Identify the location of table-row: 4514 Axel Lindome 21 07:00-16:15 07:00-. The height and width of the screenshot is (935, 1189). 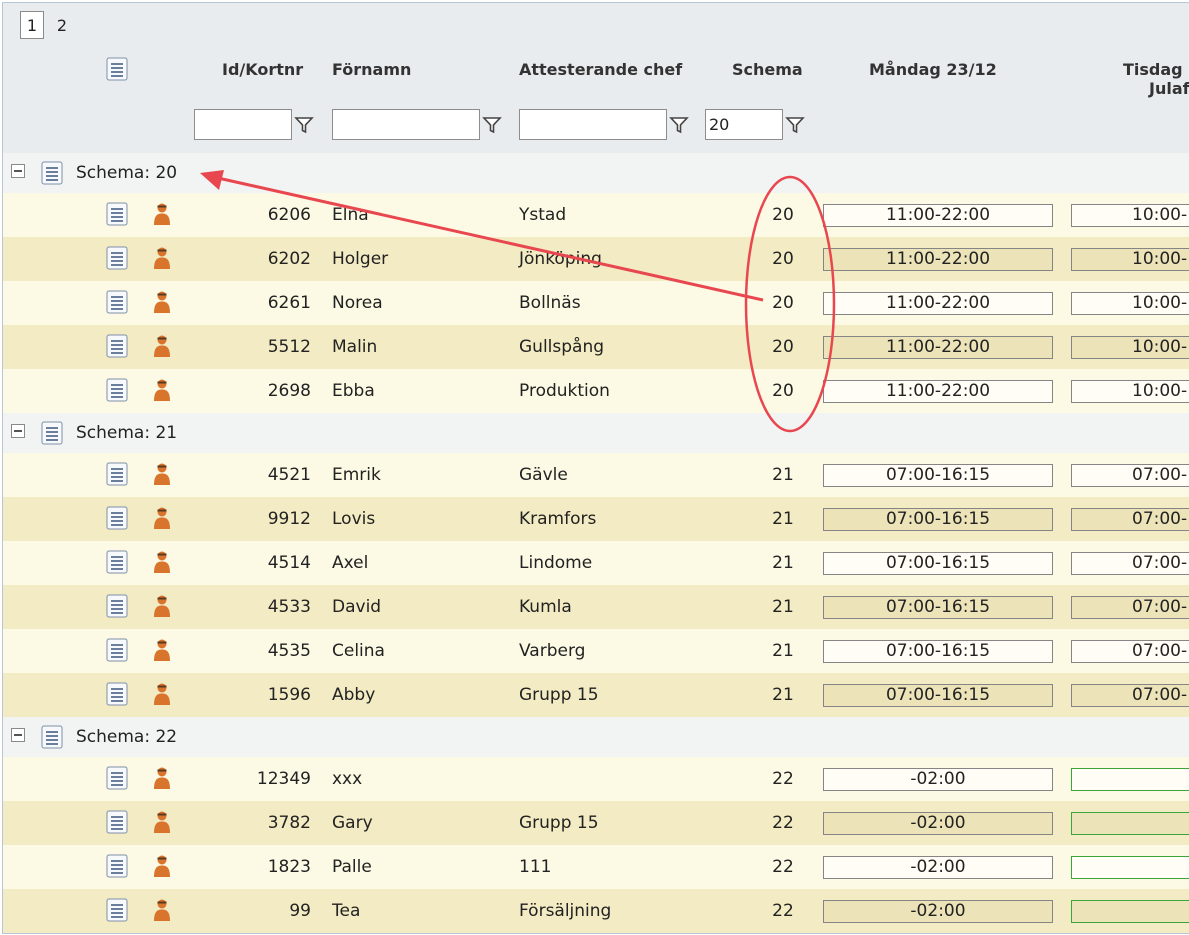
(596, 563).